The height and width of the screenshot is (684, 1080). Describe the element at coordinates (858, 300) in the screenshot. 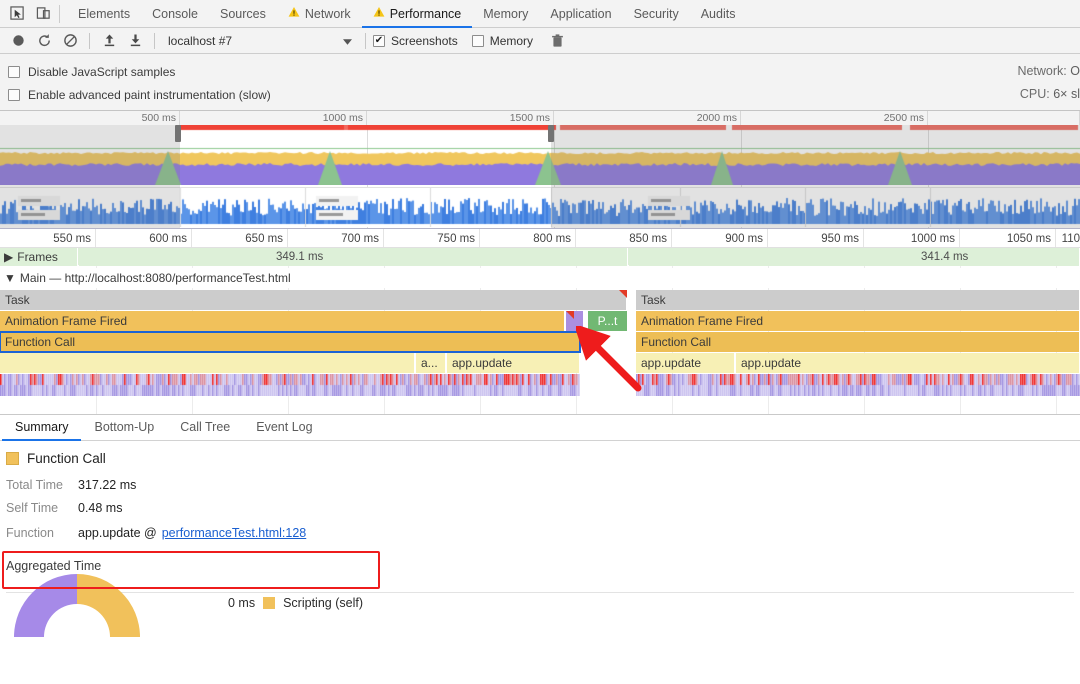

I see `flame-bar-task-right: Task` at that location.